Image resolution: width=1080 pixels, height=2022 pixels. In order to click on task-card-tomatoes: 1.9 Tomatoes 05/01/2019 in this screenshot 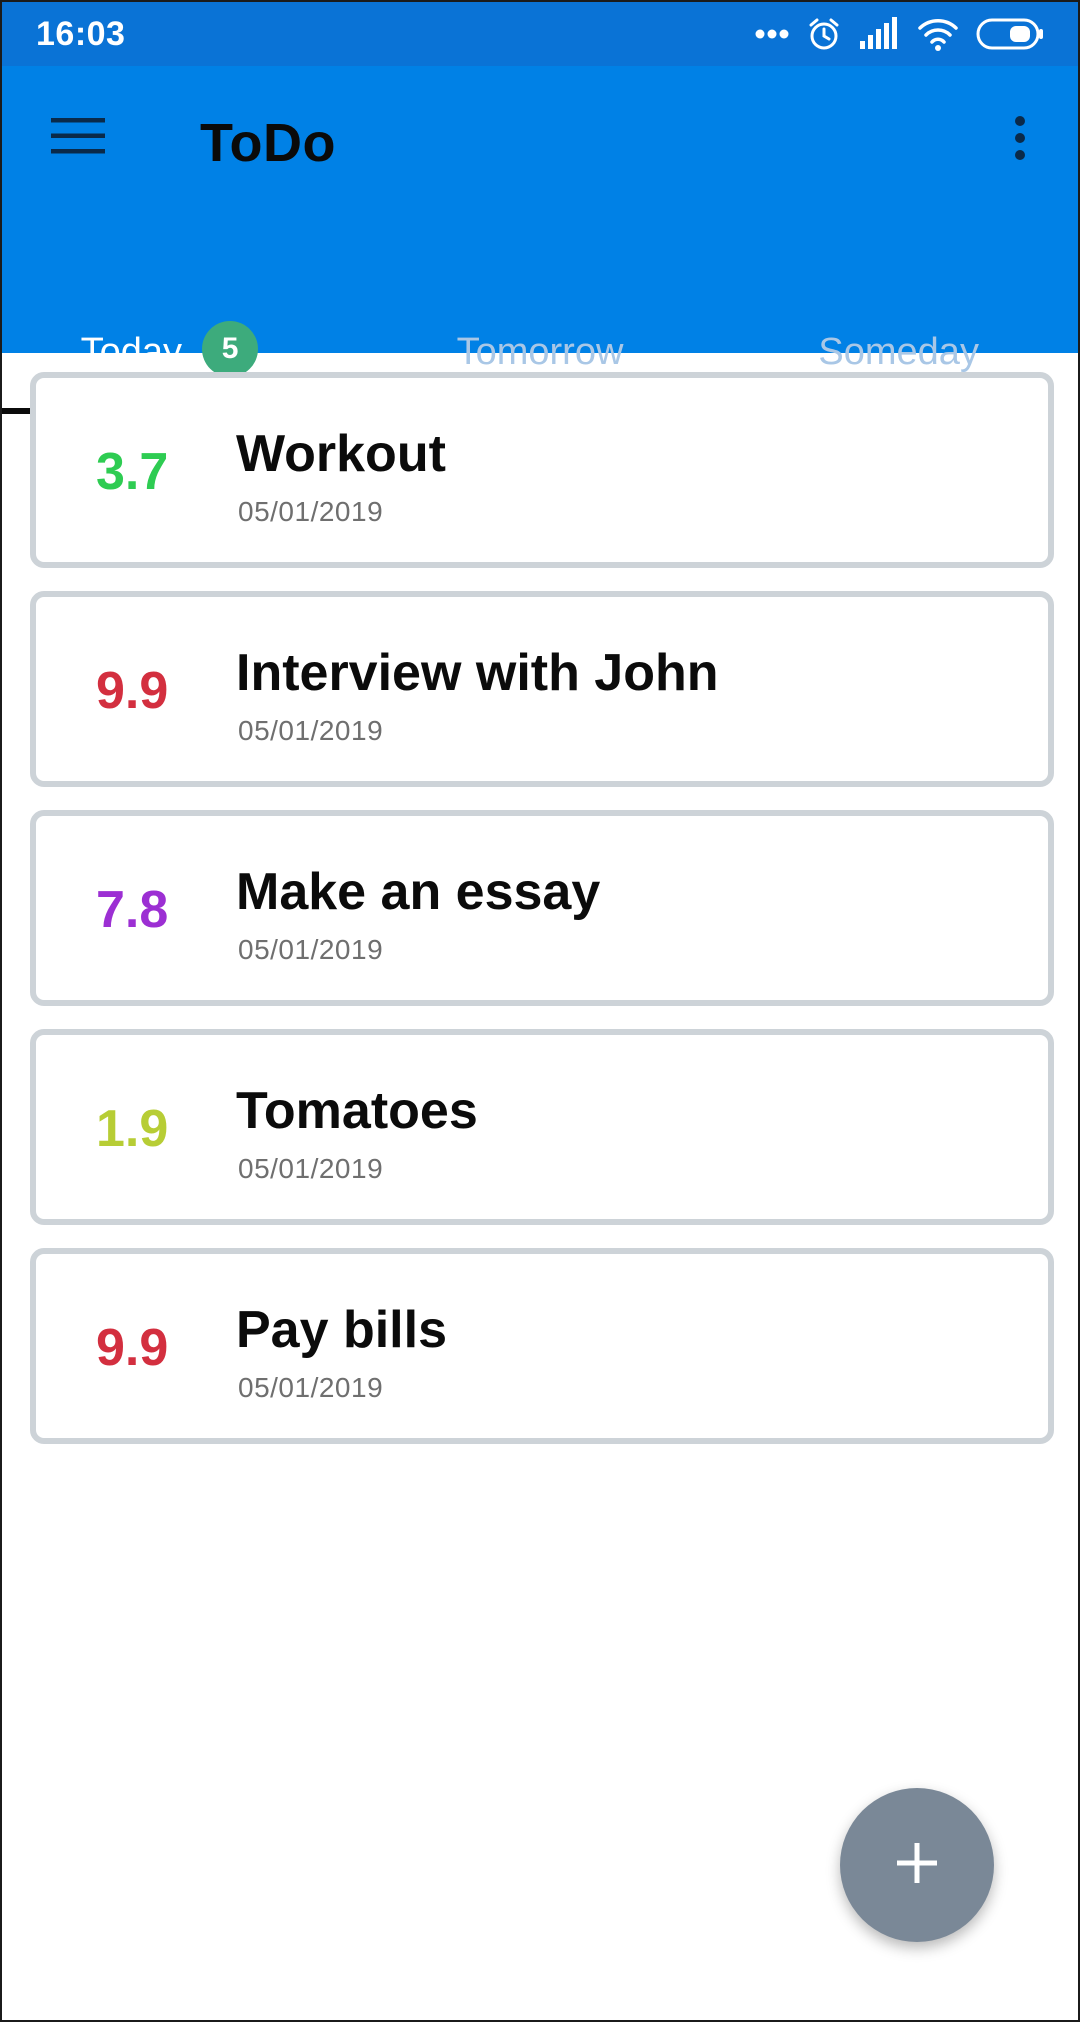, I will do `click(542, 1127)`.